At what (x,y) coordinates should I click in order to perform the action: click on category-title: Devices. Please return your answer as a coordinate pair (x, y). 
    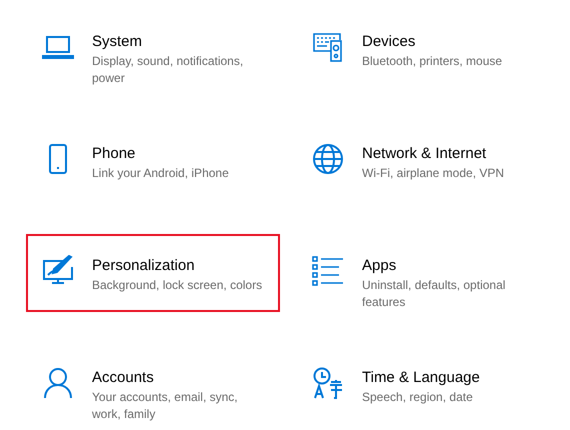
    Looking at the image, I should click on (389, 42).